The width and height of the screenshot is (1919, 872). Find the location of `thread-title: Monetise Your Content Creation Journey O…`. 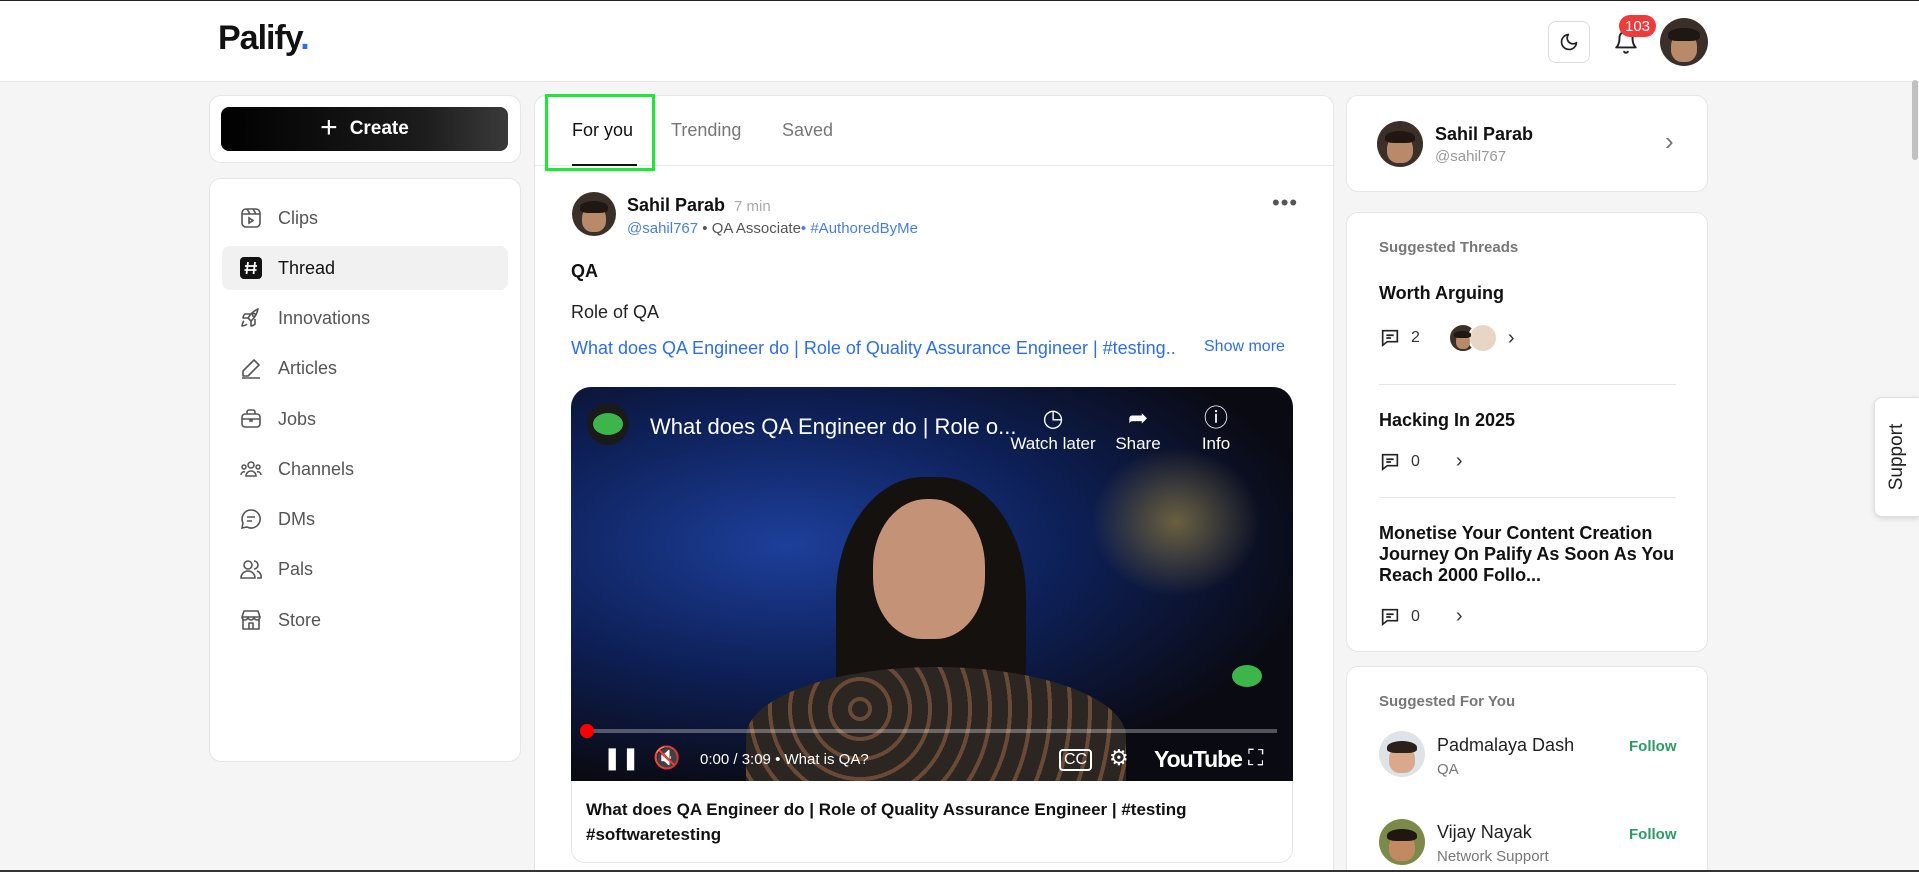

thread-title: Monetise Your Content Creation Journey O… is located at coordinates (1529, 554).